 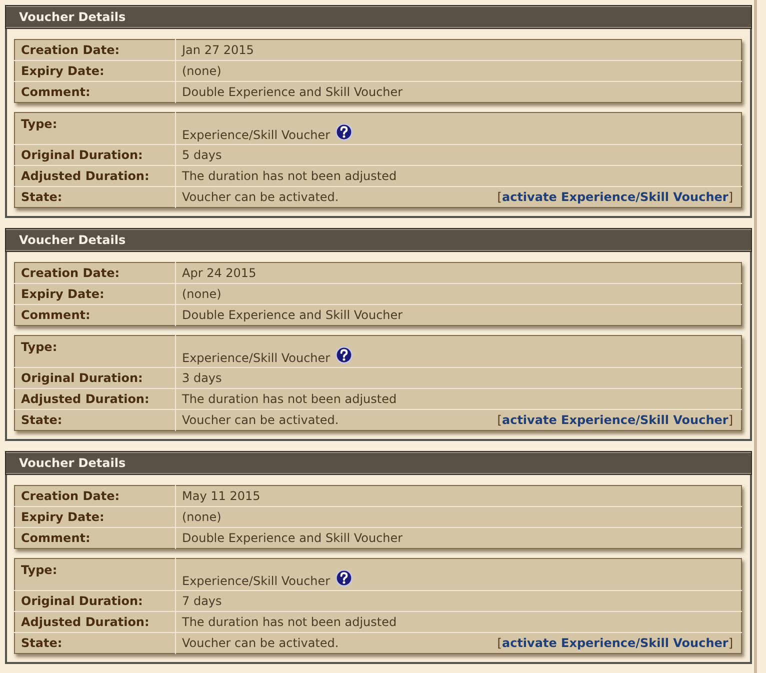 What do you see at coordinates (219, 273) in the screenshot?
I see `field-value: Apr 24 2015` at bounding box center [219, 273].